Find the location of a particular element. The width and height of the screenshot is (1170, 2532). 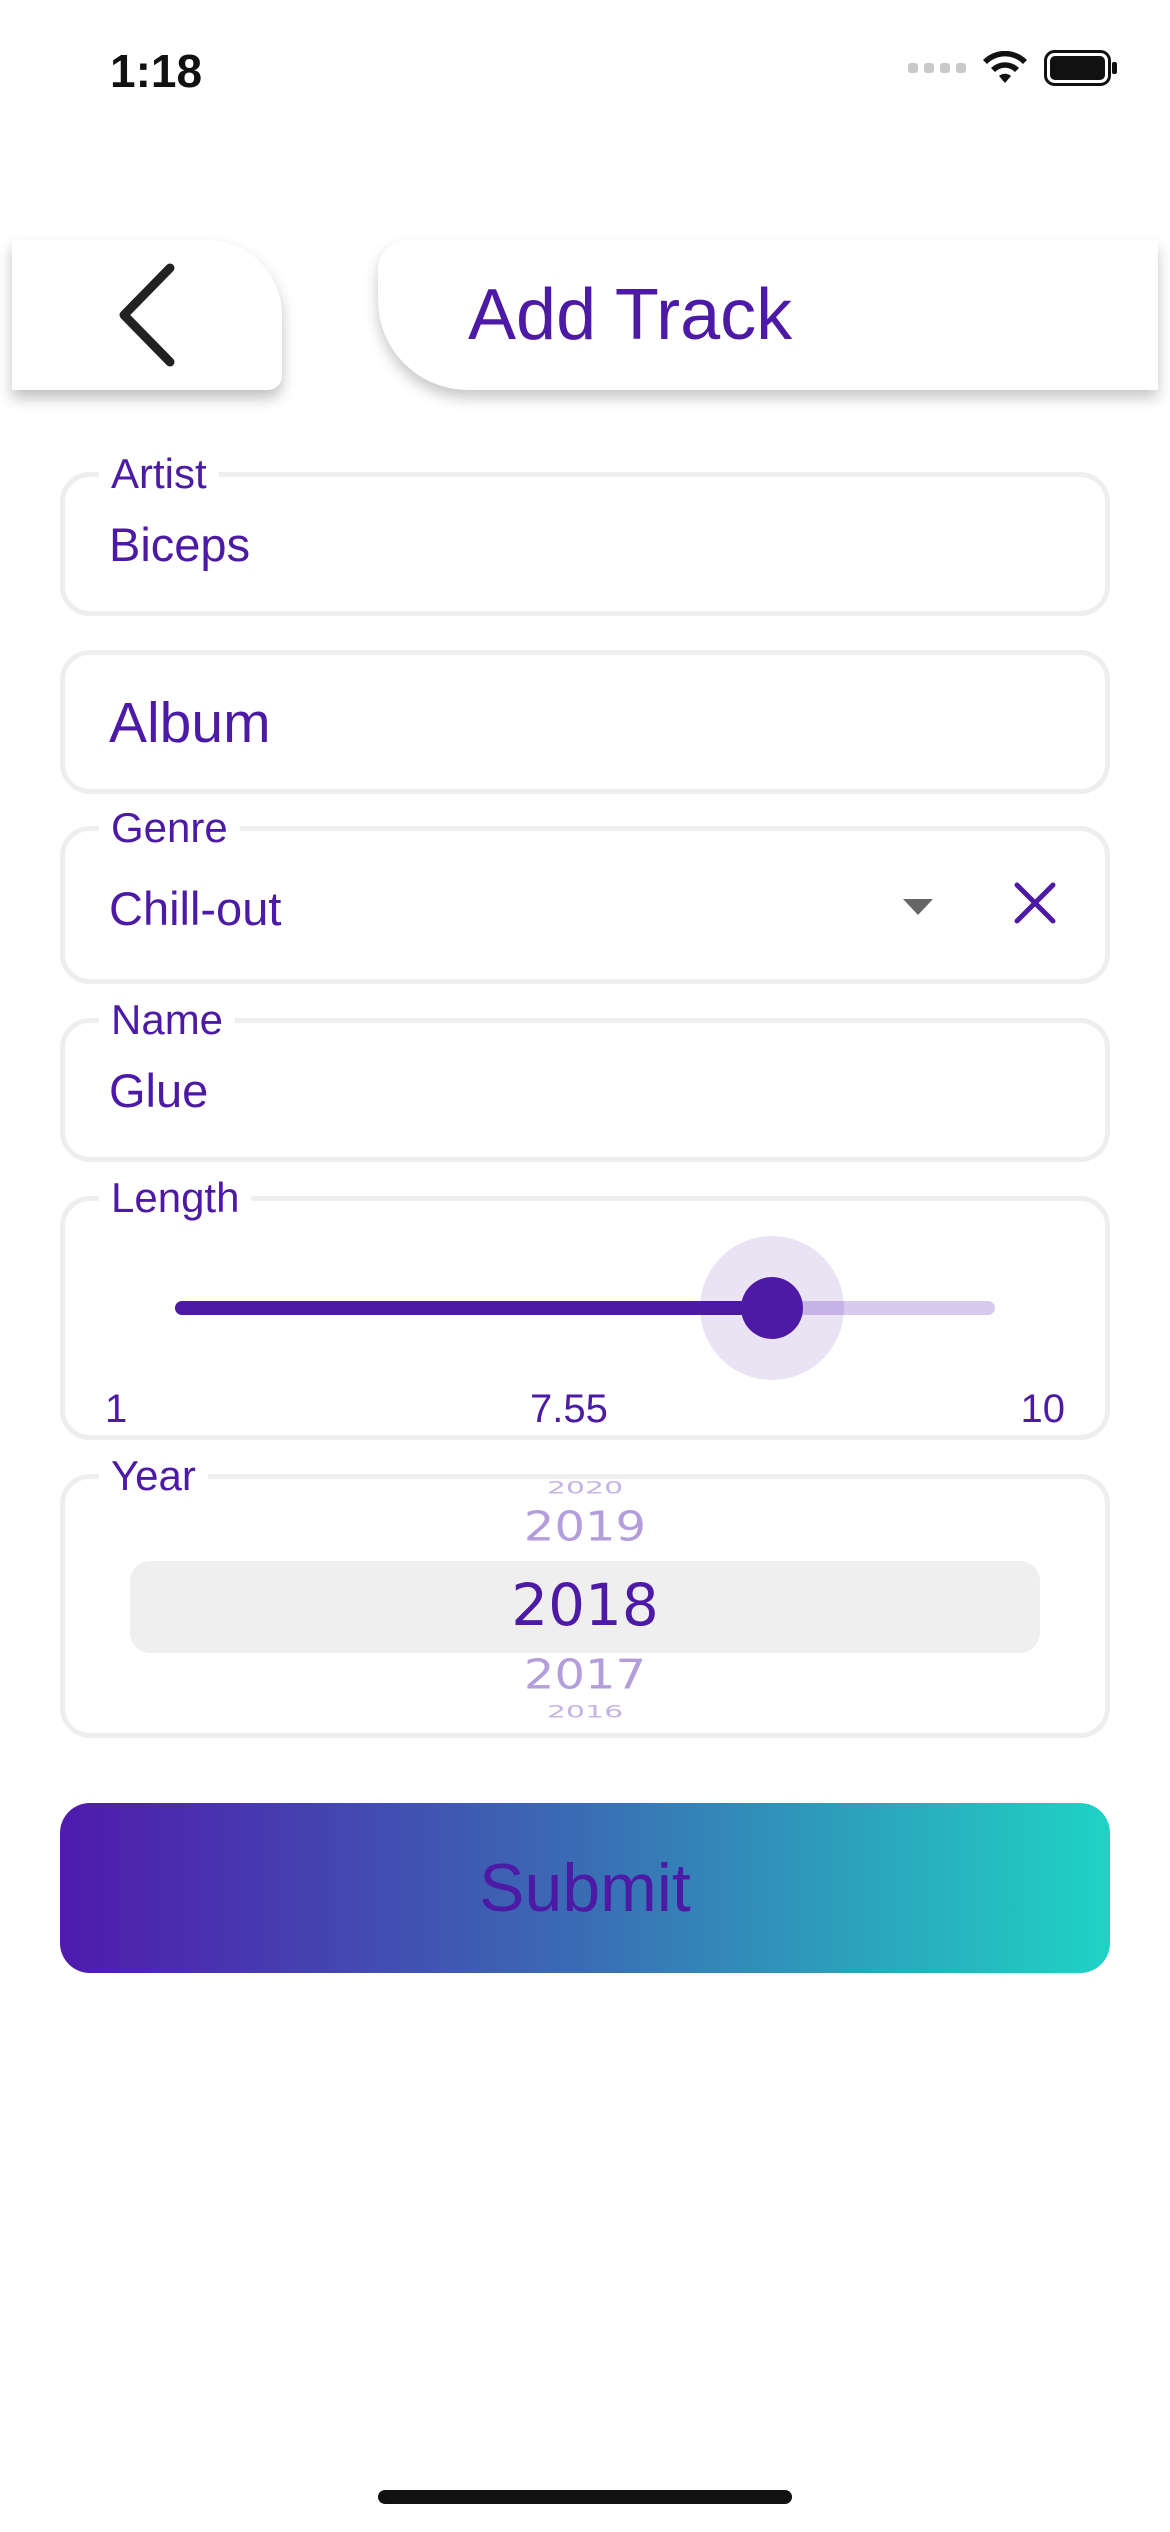

album-placeholder: Album is located at coordinates (190, 723).